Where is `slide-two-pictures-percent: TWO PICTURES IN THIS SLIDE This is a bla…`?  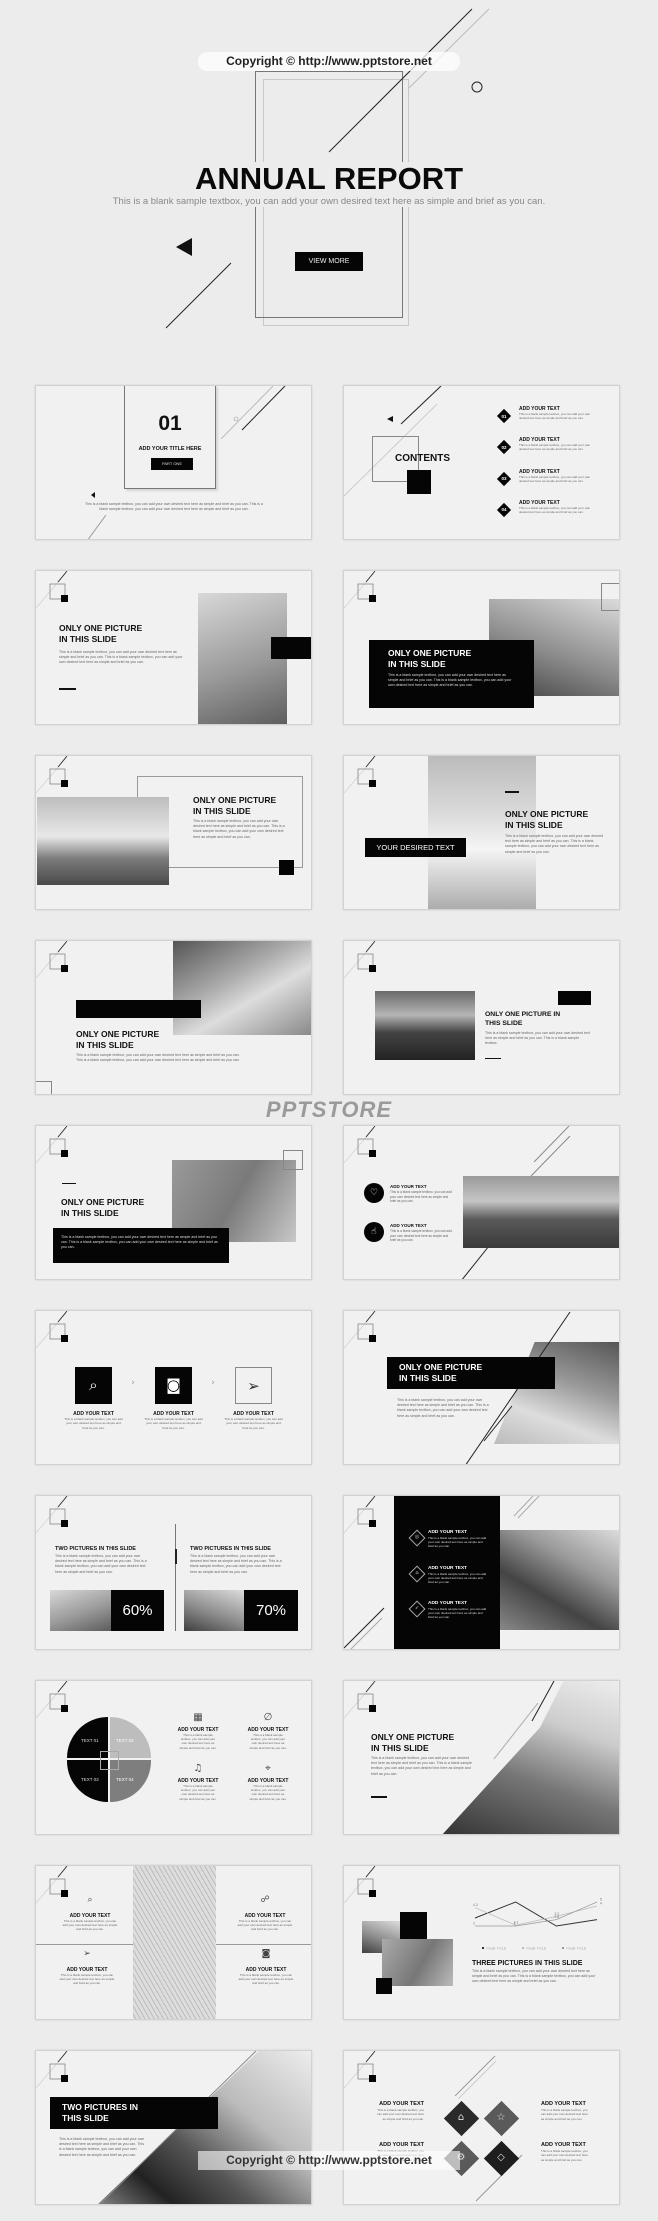 slide-two-pictures-percent: TWO PICTURES IN THIS SLIDE This is a bla… is located at coordinates (173, 1572).